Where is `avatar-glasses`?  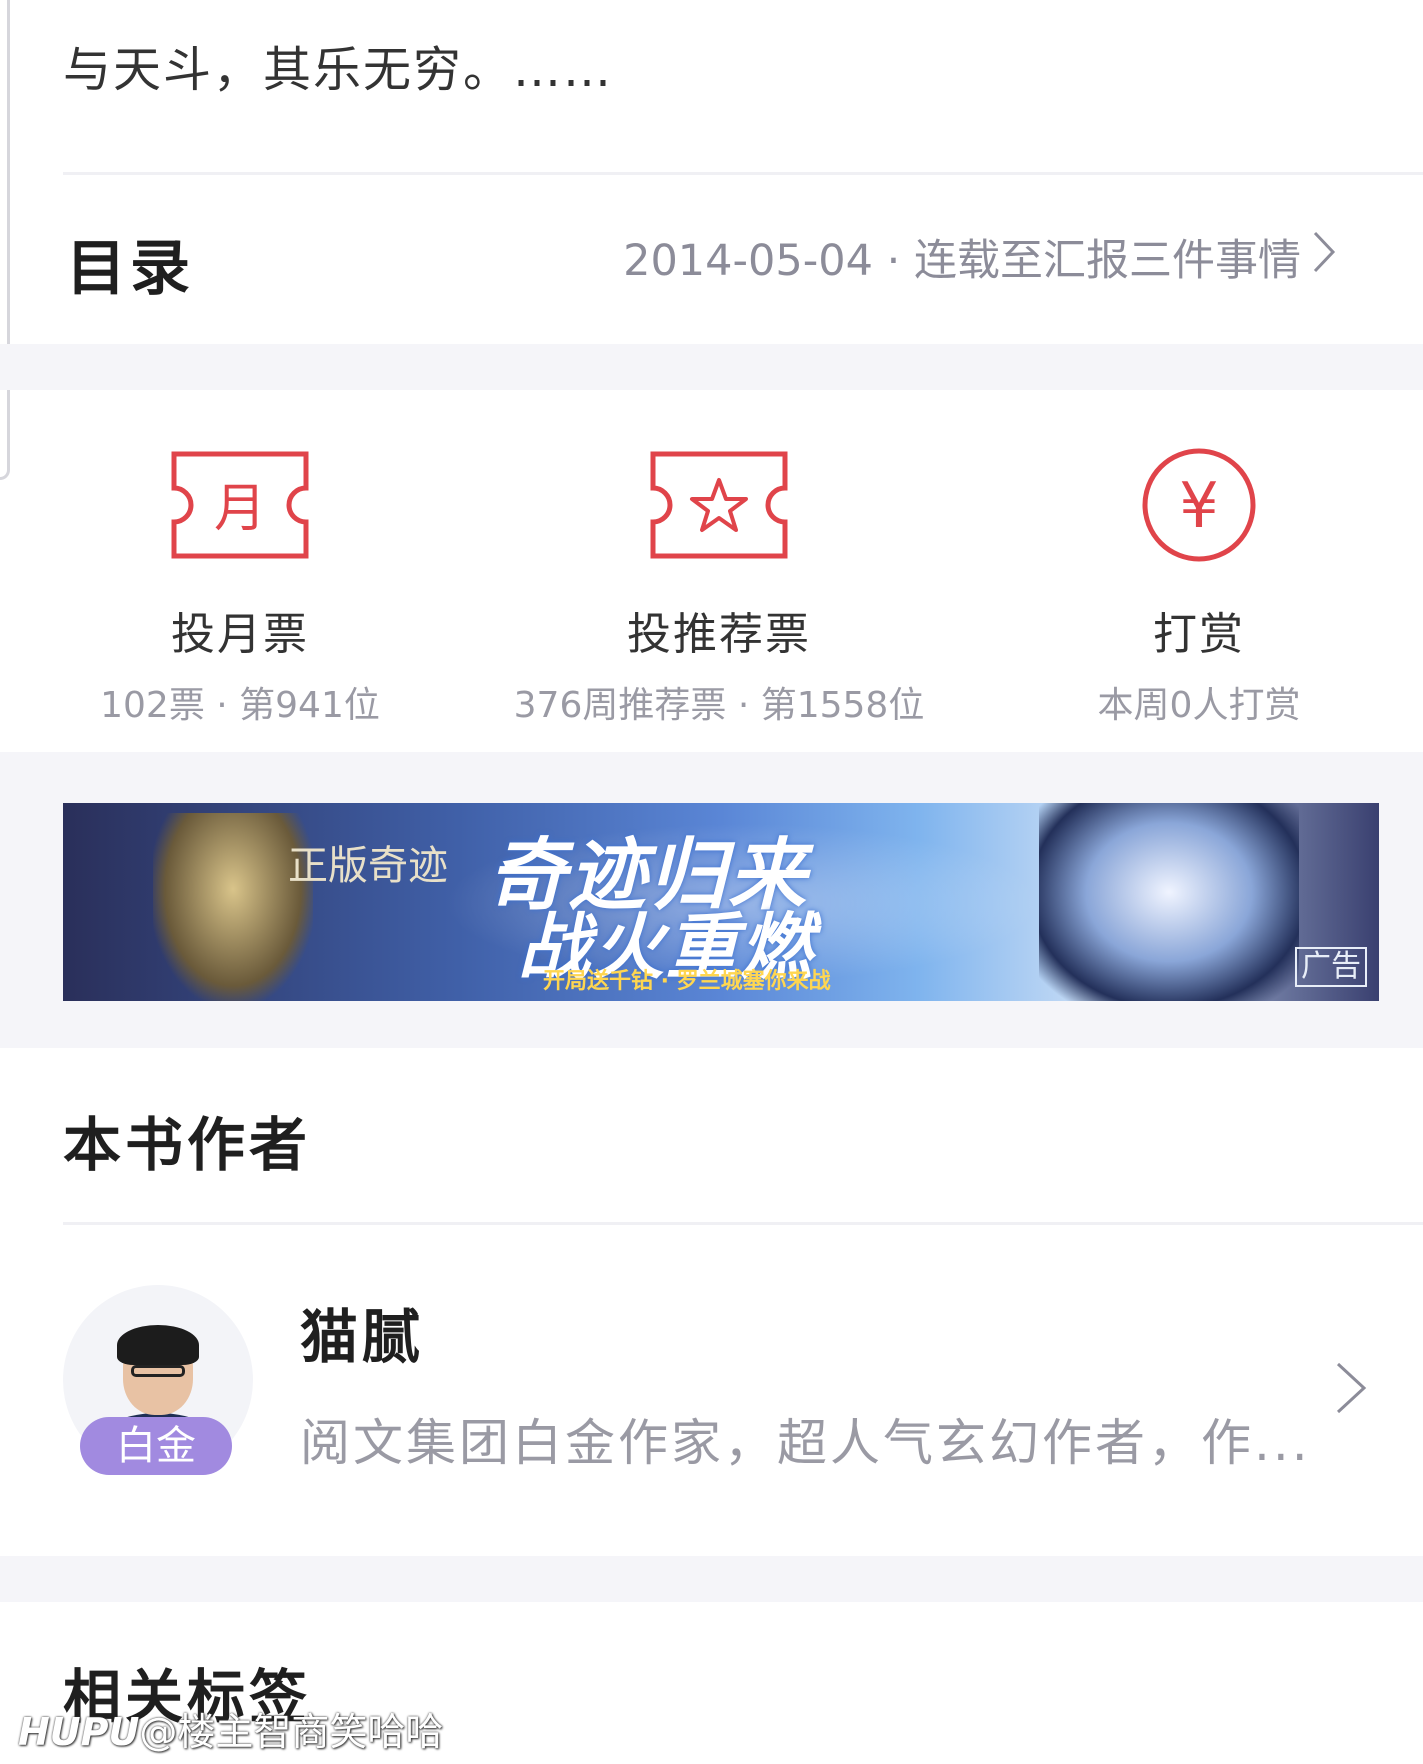 avatar-glasses is located at coordinates (158, 1371).